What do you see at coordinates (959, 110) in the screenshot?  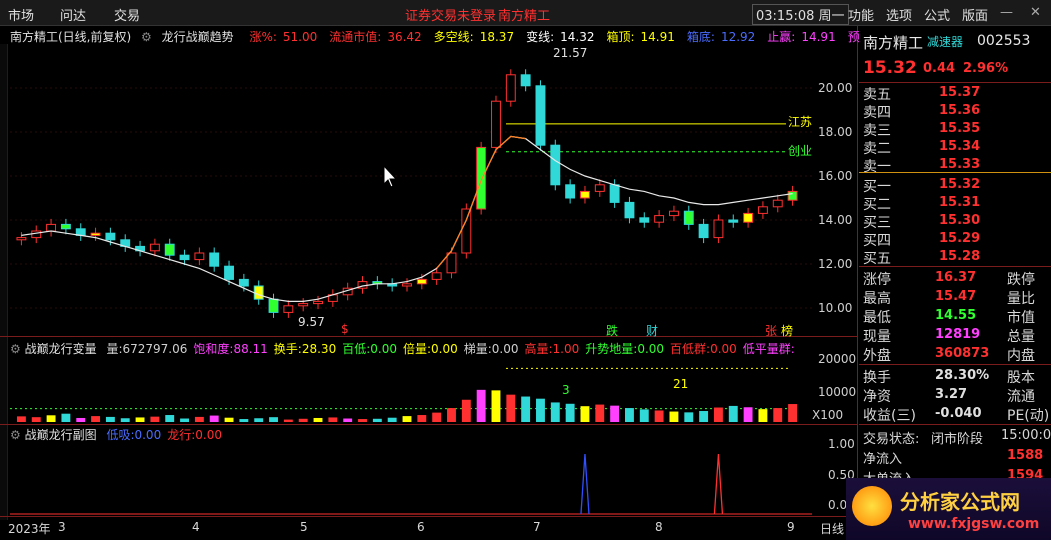 I see `ask-price: 15.36` at bounding box center [959, 110].